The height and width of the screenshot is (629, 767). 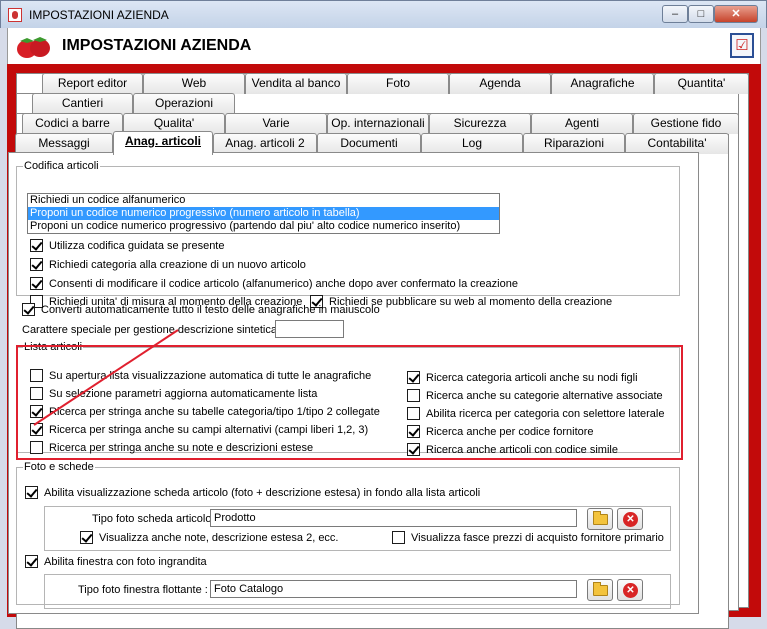 What do you see at coordinates (736, 14) in the screenshot?
I see `close-button: ✕` at bounding box center [736, 14].